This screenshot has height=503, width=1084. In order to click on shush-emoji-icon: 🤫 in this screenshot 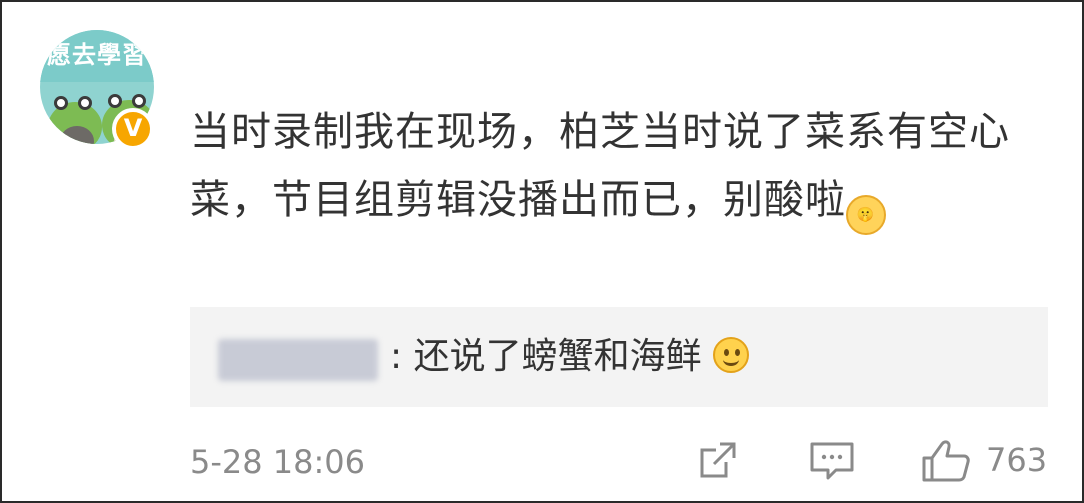, I will do `click(866, 215)`.